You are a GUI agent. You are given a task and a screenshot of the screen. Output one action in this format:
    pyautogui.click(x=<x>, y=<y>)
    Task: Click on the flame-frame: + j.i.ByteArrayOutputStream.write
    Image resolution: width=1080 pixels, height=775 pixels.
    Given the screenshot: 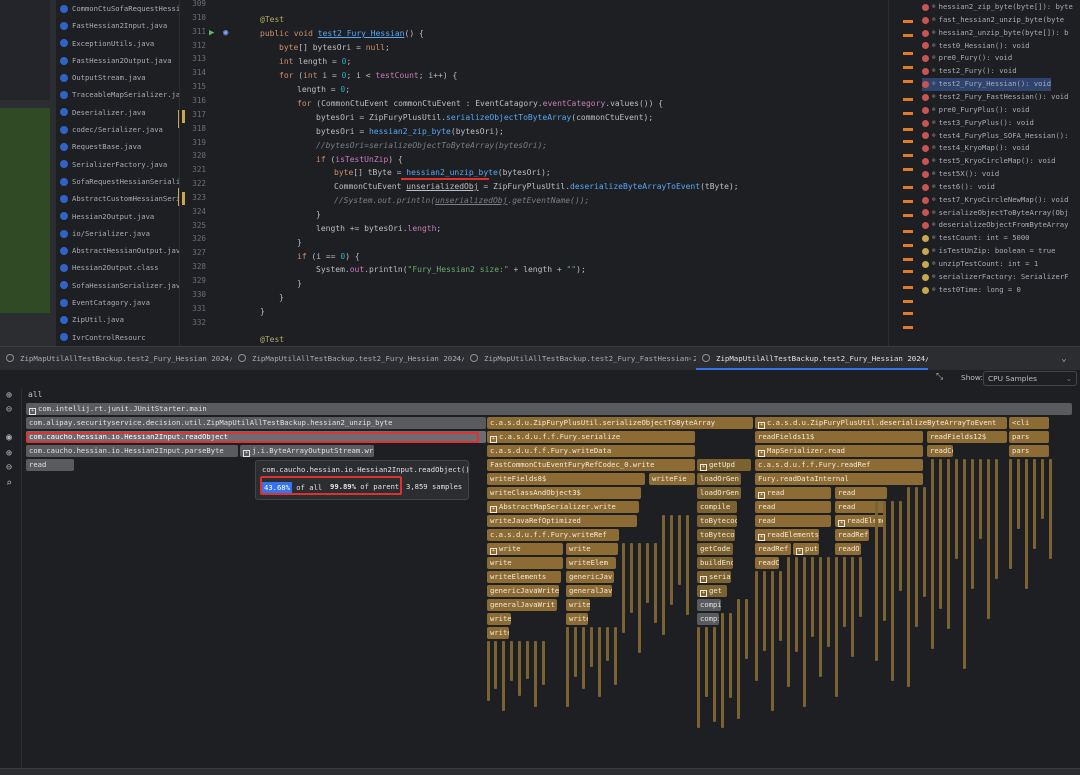 What is the action you would take?
    pyautogui.click(x=307, y=451)
    